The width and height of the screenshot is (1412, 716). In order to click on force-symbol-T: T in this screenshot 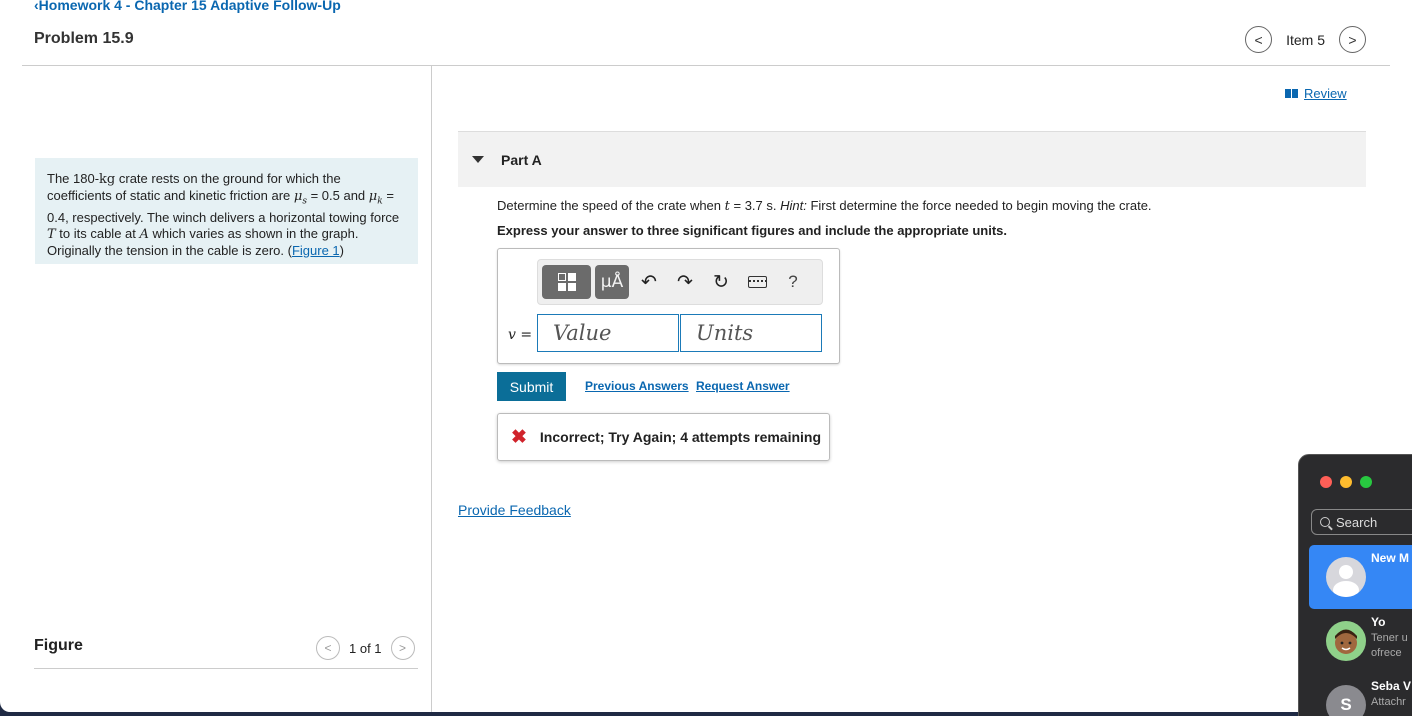, I will do `click(51, 234)`.